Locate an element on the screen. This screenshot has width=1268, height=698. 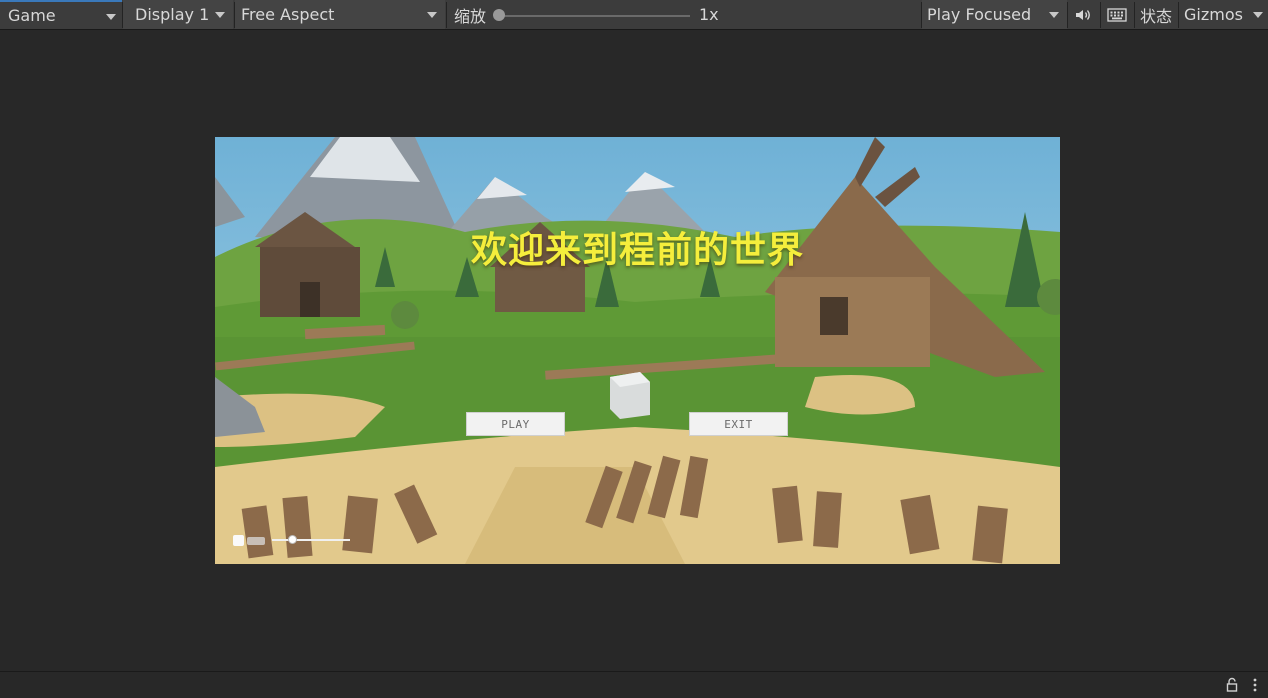
aspect-label: Free Aspect is located at coordinates (288, 14).